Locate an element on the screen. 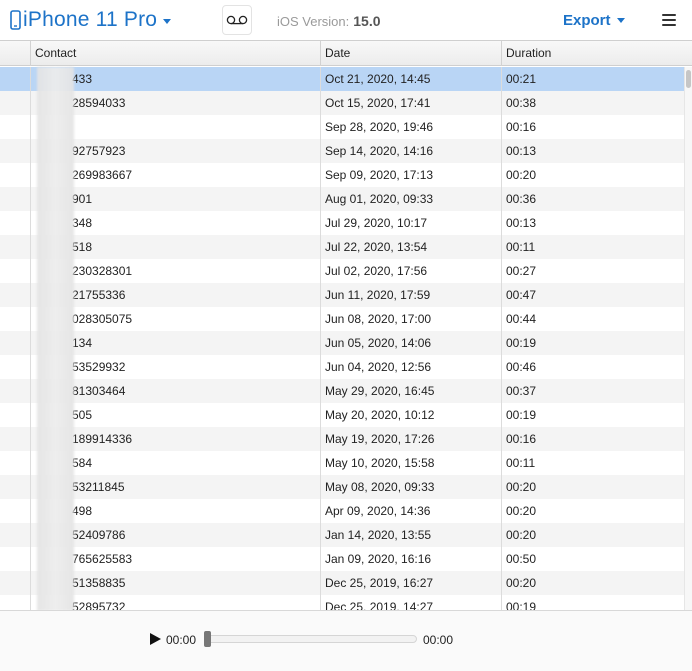 The width and height of the screenshot is (692, 671). contact-cell: 348 is located at coordinates (176, 223).